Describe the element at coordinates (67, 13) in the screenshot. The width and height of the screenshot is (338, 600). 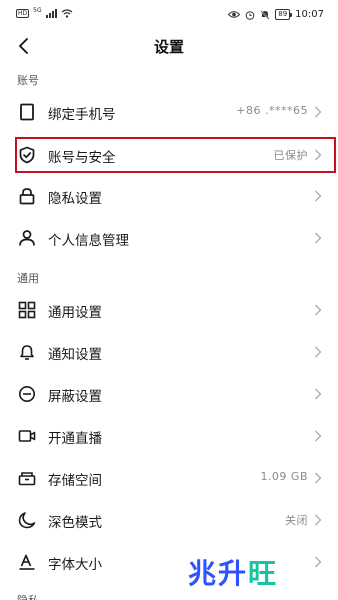
I see `wifi-icon` at that location.